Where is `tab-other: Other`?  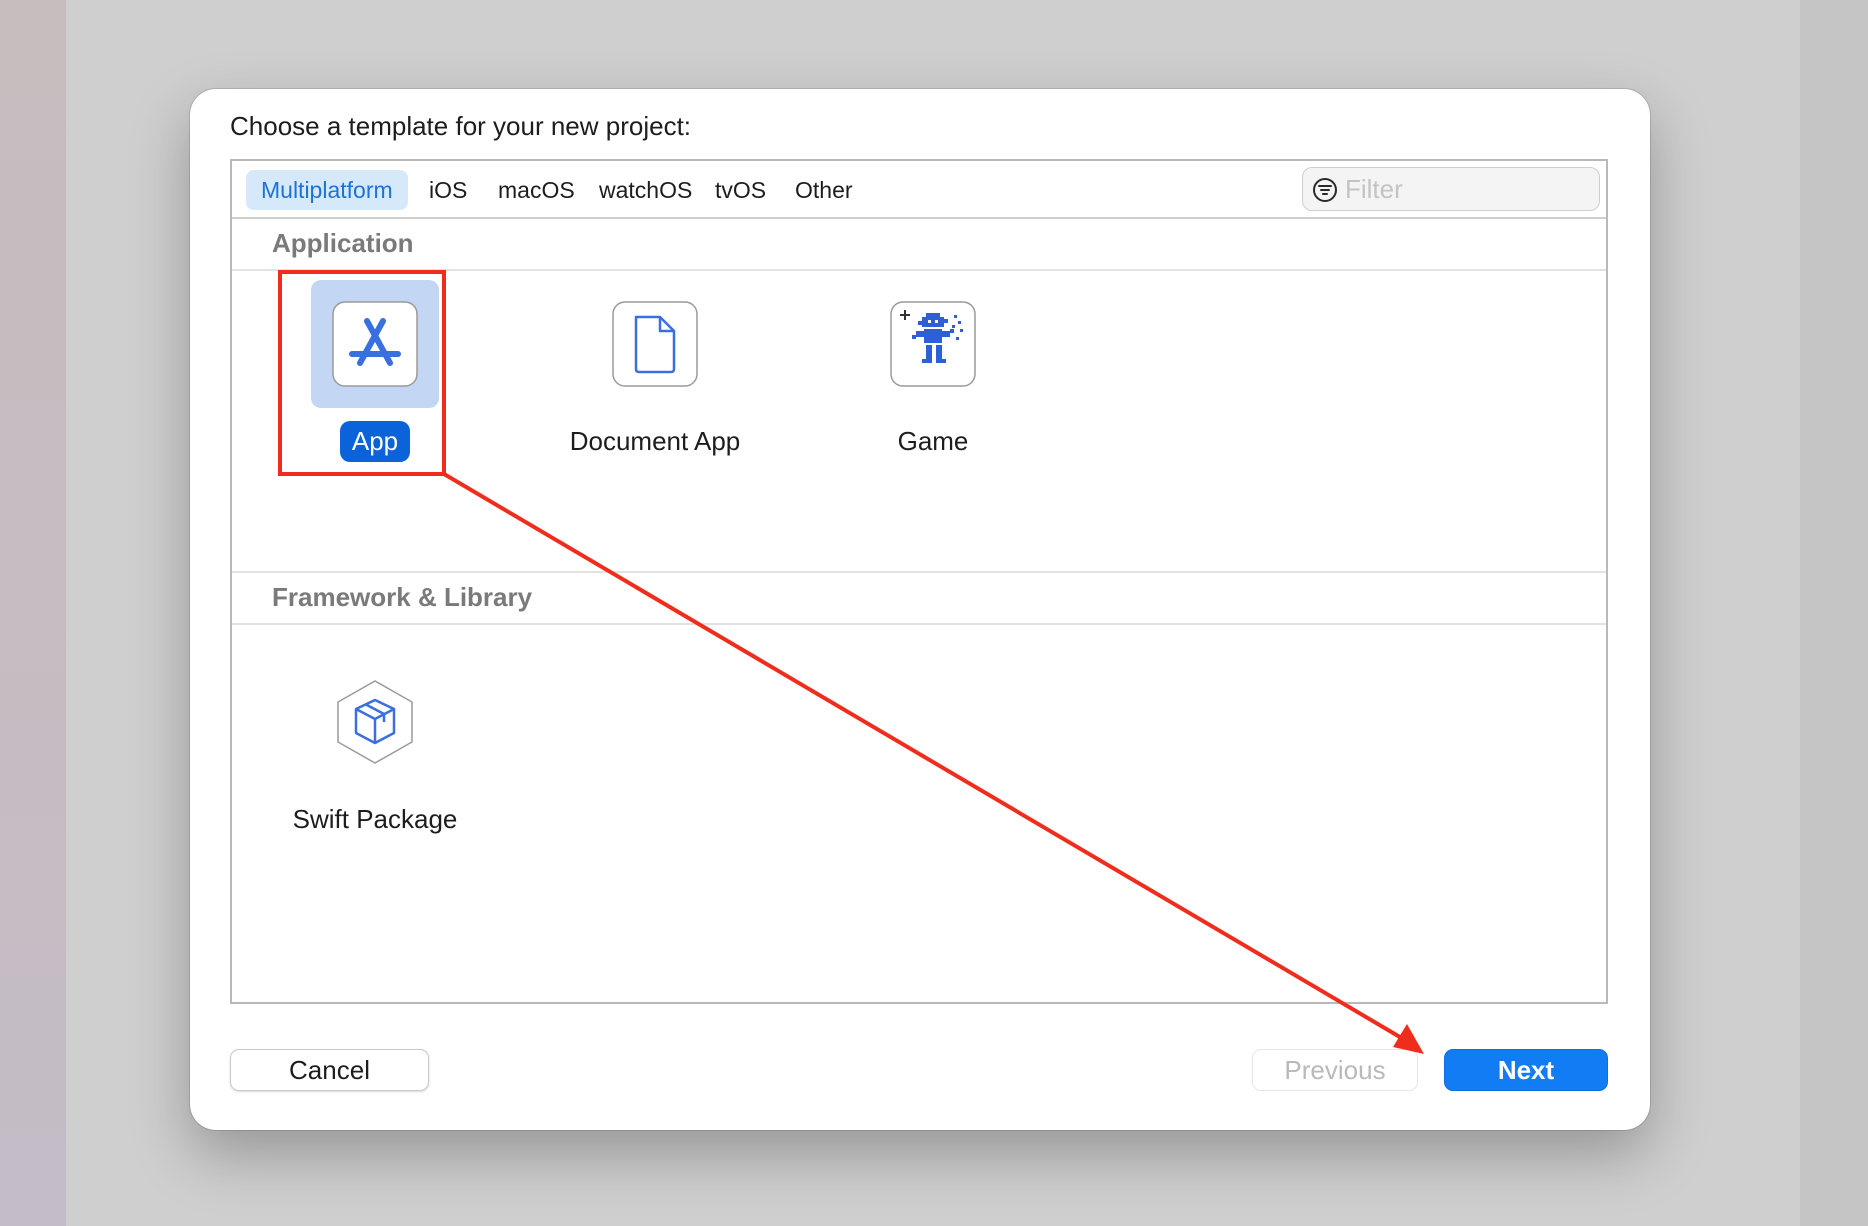
tab-other: Other is located at coordinates (824, 190).